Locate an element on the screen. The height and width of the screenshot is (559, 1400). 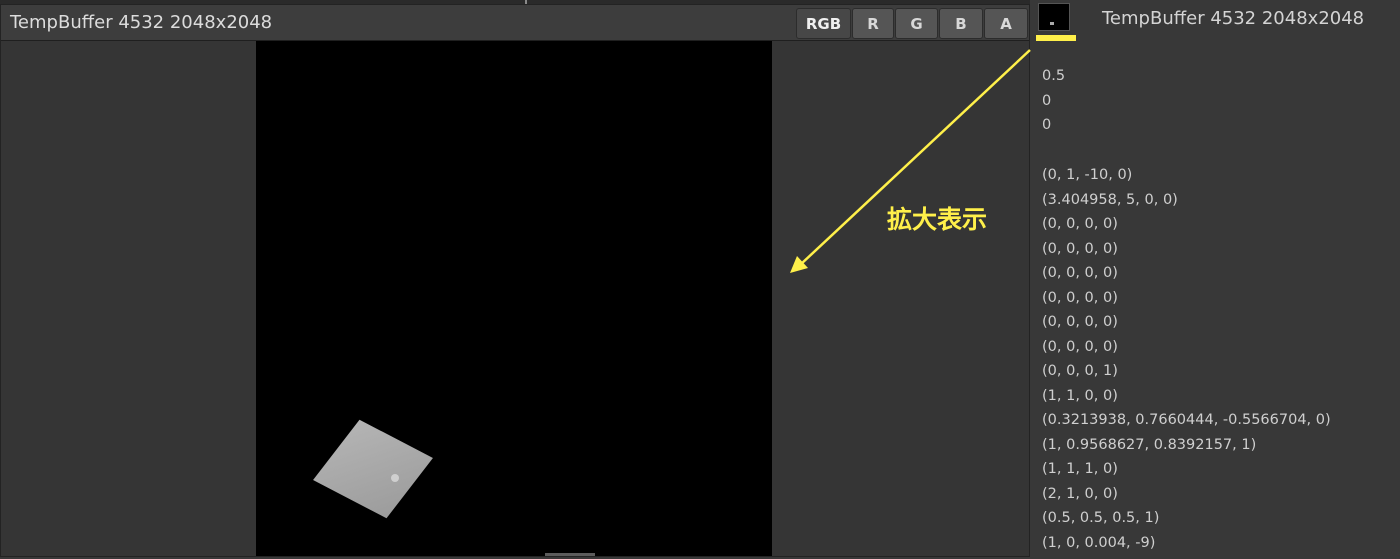
thumbnail-highlight-underline is located at coordinates (1056, 38).